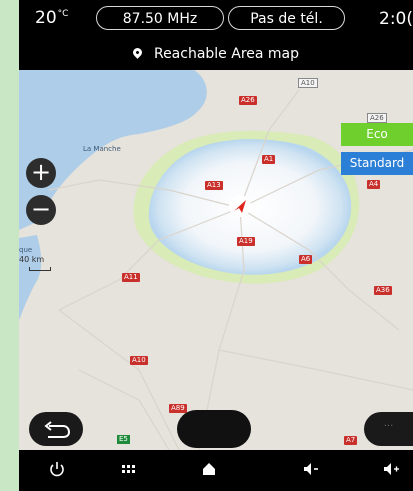 This screenshot has height=491, width=413. I want to click on clock: 2:0(, so click(396, 19).